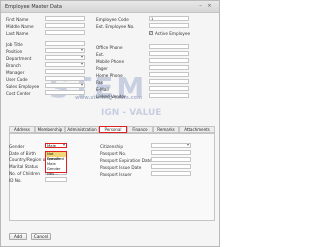 The image size is (320, 247). Describe the element at coordinates (18, 93) in the screenshot. I see `cost-center-label: Cost Center` at that location.